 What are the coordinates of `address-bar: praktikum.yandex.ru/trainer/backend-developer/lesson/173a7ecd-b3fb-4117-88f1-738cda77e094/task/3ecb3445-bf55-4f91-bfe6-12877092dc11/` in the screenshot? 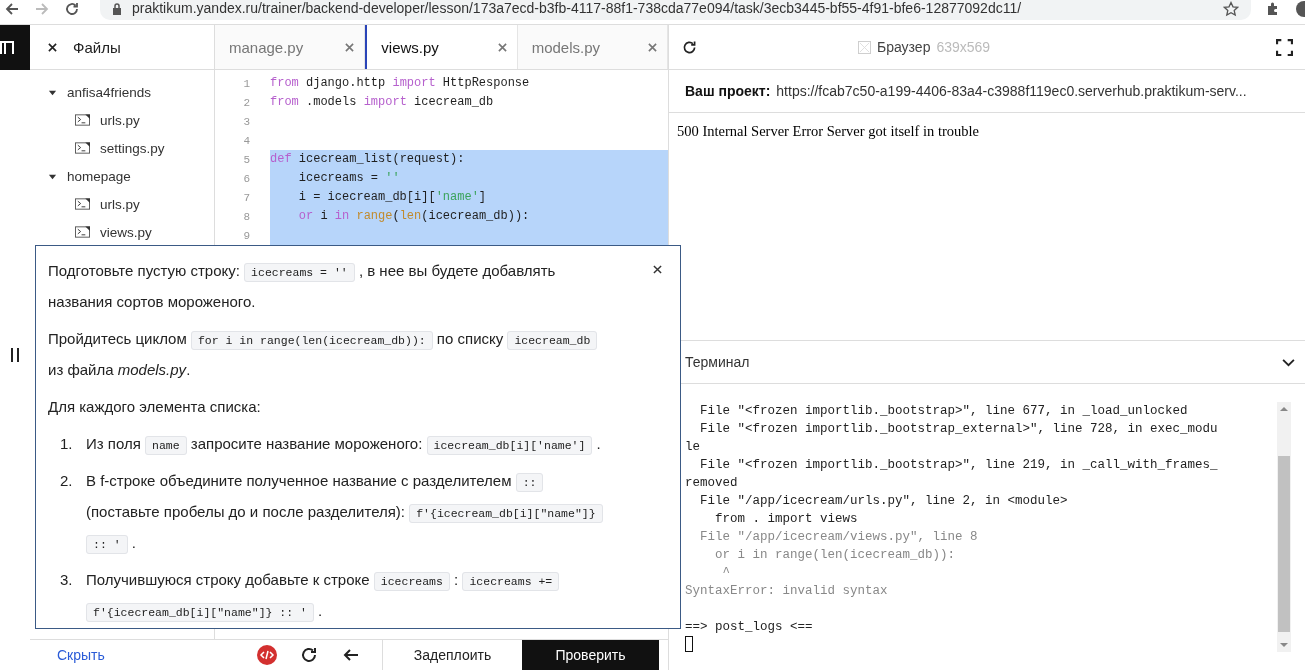 It's located at (675, 10).